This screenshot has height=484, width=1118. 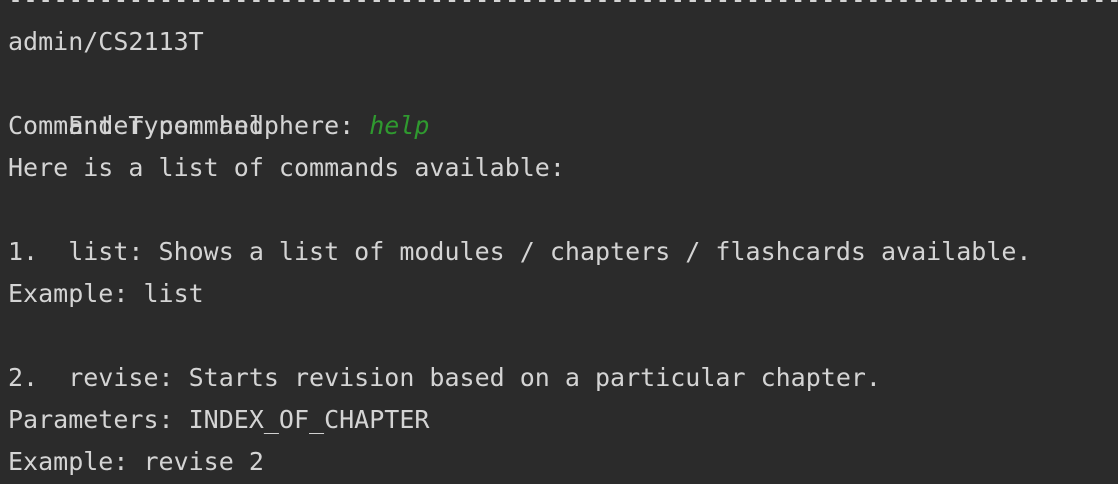 I want to click on command-example: Example: revise 2, so click(x=136, y=461).